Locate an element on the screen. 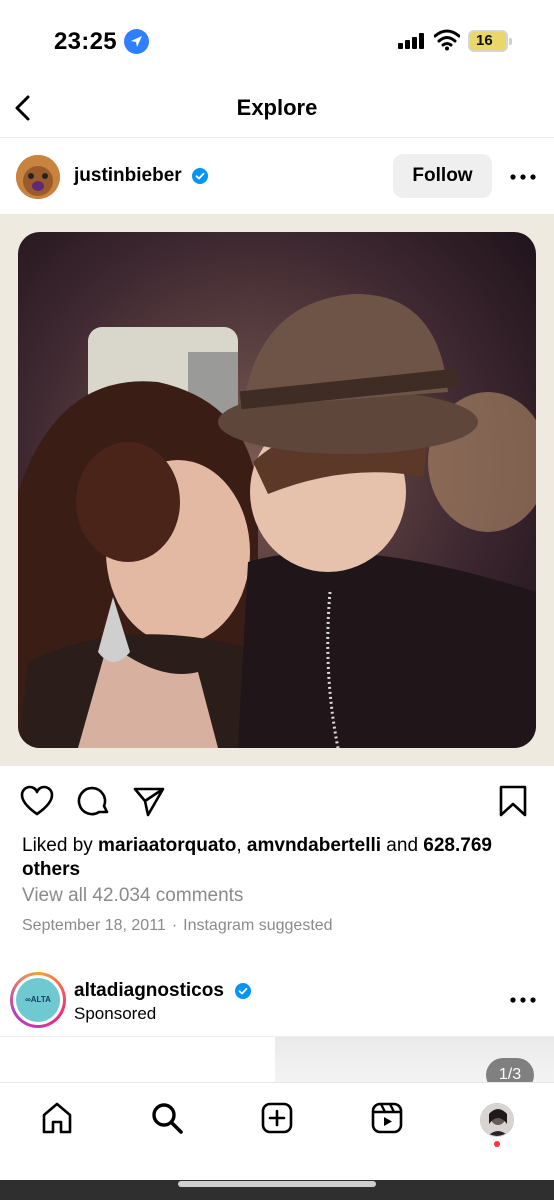 Image resolution: width=554 pixels, height=1200 pixels. sponsored-avatar: ∞ALTA is located at coordinates (38, 1000).